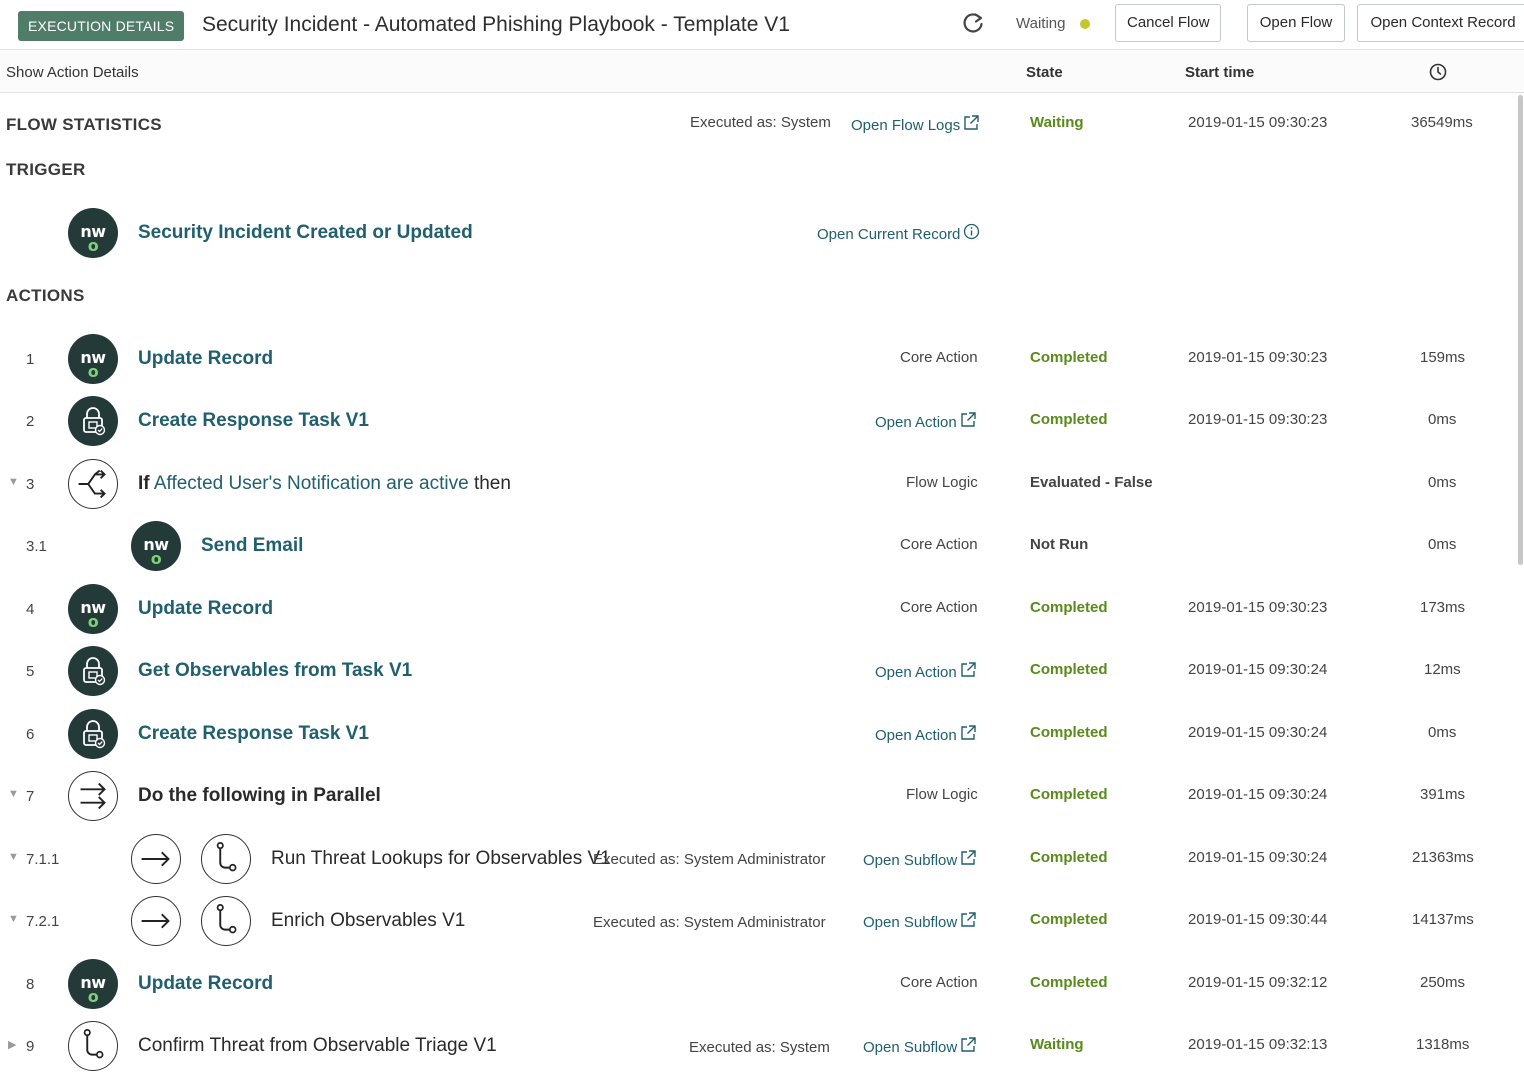 The image size is (1524, 1077). I want to click on action-name: Enrich Observables V1, so click(368, 920).